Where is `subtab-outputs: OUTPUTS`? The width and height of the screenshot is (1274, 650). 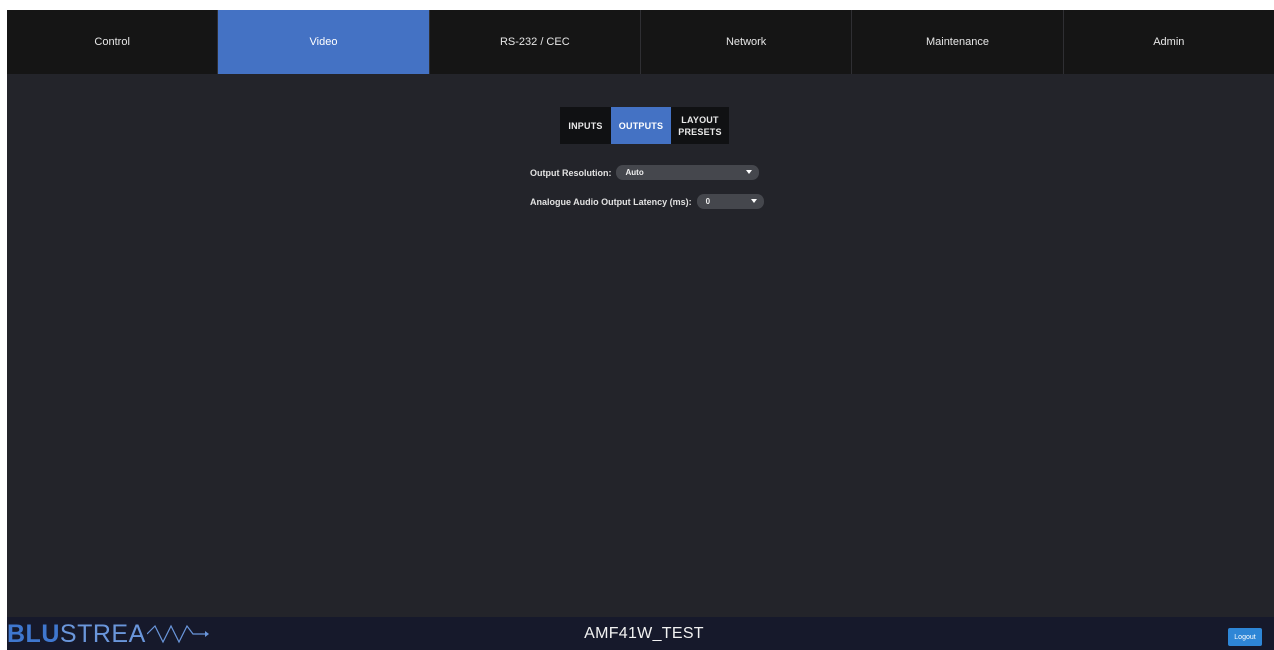
subtab-outputs: OUTPUTS is located at coordinates (641, 125).